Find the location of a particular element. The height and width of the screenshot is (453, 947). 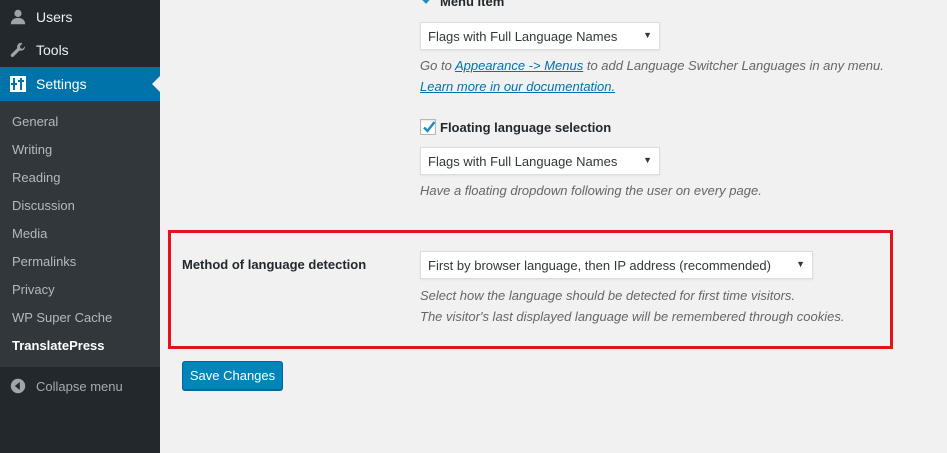

collapse-arrow-icon is located at coordinates (18, 386).